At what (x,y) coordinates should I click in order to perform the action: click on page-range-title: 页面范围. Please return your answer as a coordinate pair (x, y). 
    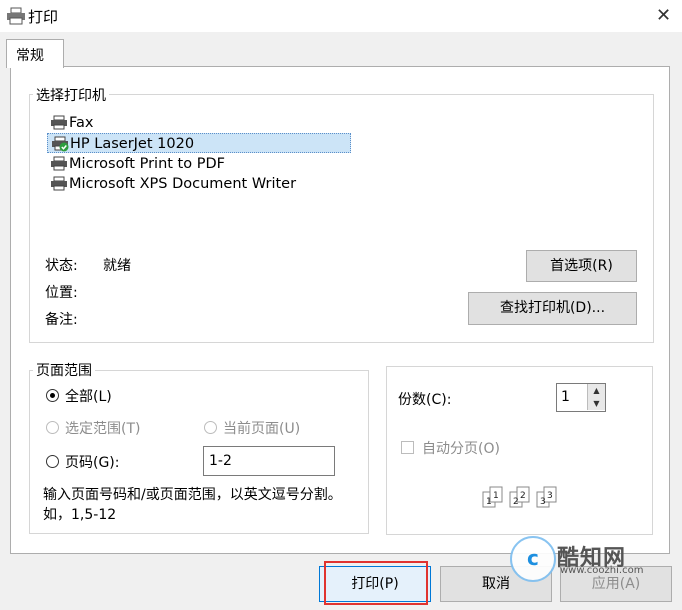
    Looking at the image, I should click on (64, 370).